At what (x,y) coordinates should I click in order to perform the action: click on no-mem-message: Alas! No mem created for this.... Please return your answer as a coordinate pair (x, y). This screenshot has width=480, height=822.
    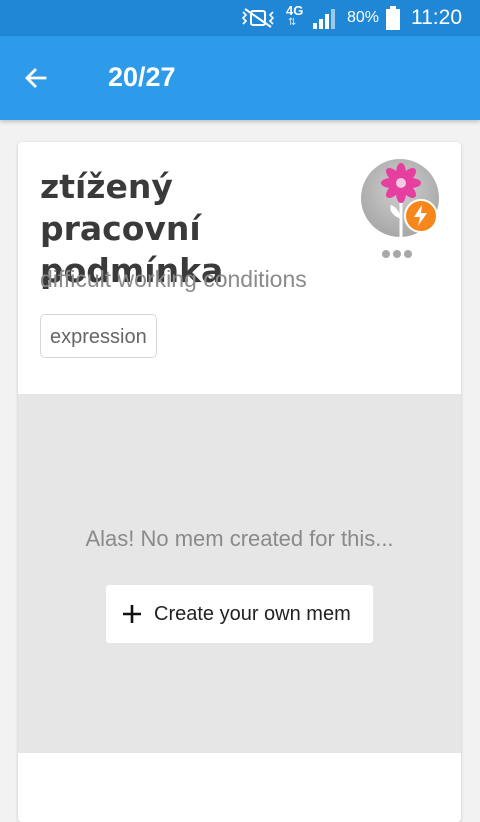
    Looking at the image, I should click on (239, 538).